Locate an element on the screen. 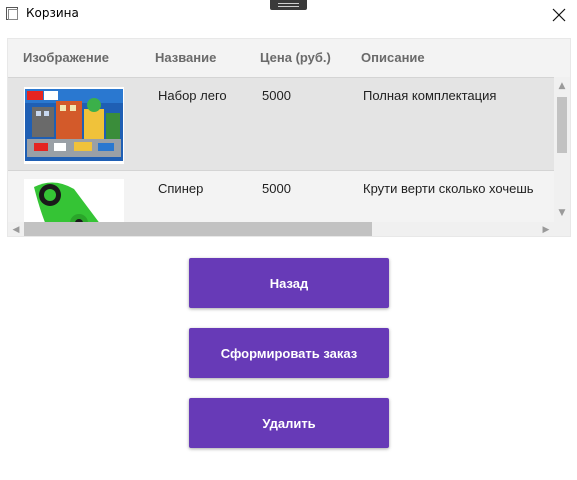 The width and height of the screenshot is (577, 480). scroll-down-icon: ▼ is located at coordinates (562, 213).